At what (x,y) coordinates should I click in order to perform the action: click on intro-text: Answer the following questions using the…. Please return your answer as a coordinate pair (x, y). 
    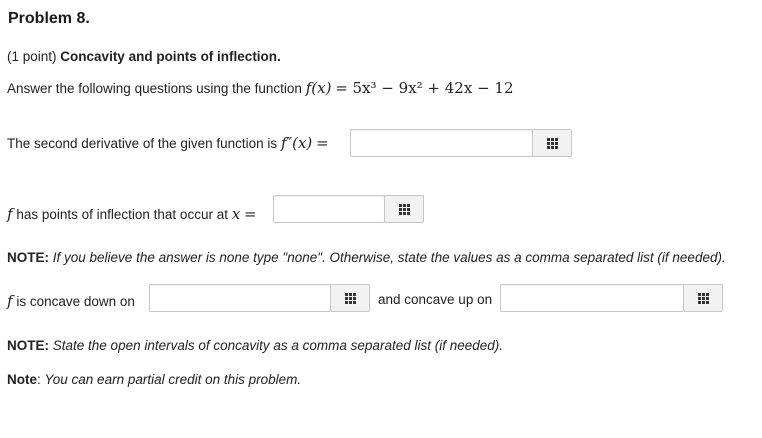
    Looking at the image, I should click on (154, 88).